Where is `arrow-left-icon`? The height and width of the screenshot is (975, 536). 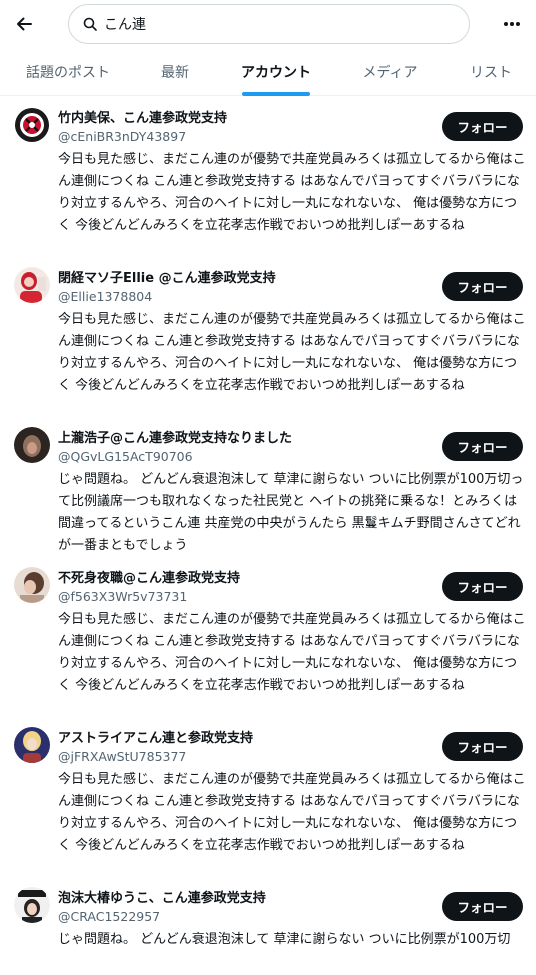
arrow-left-icon is located at coordinates (24, 24).